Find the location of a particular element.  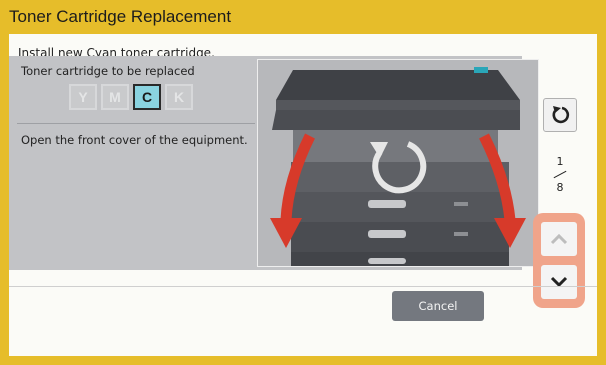

cartridge-k: K is located at coordinates (179, 97).